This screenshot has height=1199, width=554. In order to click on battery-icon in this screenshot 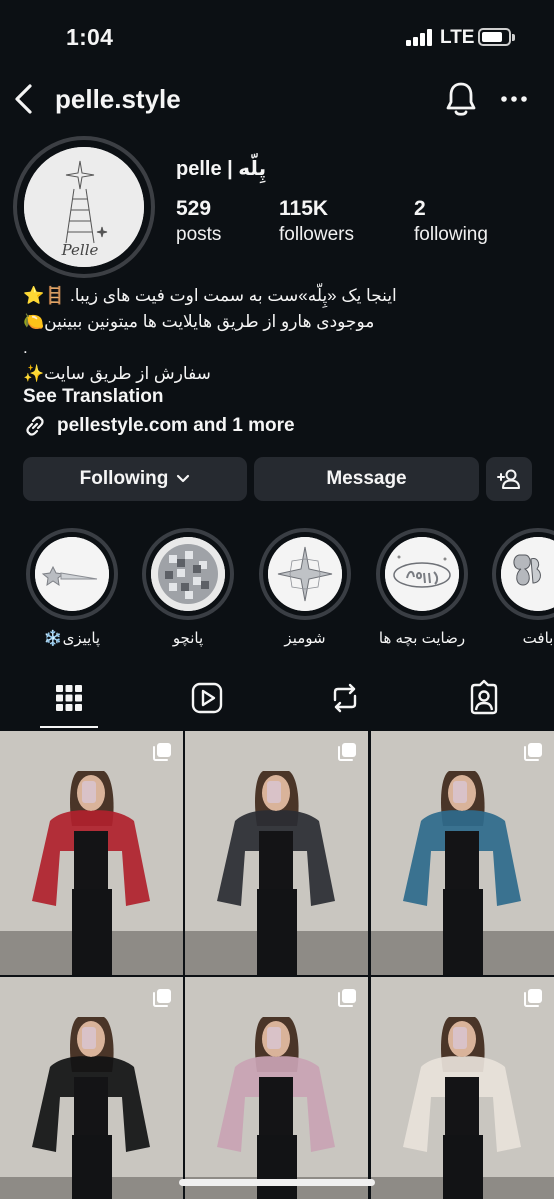, I will do `click(496, 37)`.